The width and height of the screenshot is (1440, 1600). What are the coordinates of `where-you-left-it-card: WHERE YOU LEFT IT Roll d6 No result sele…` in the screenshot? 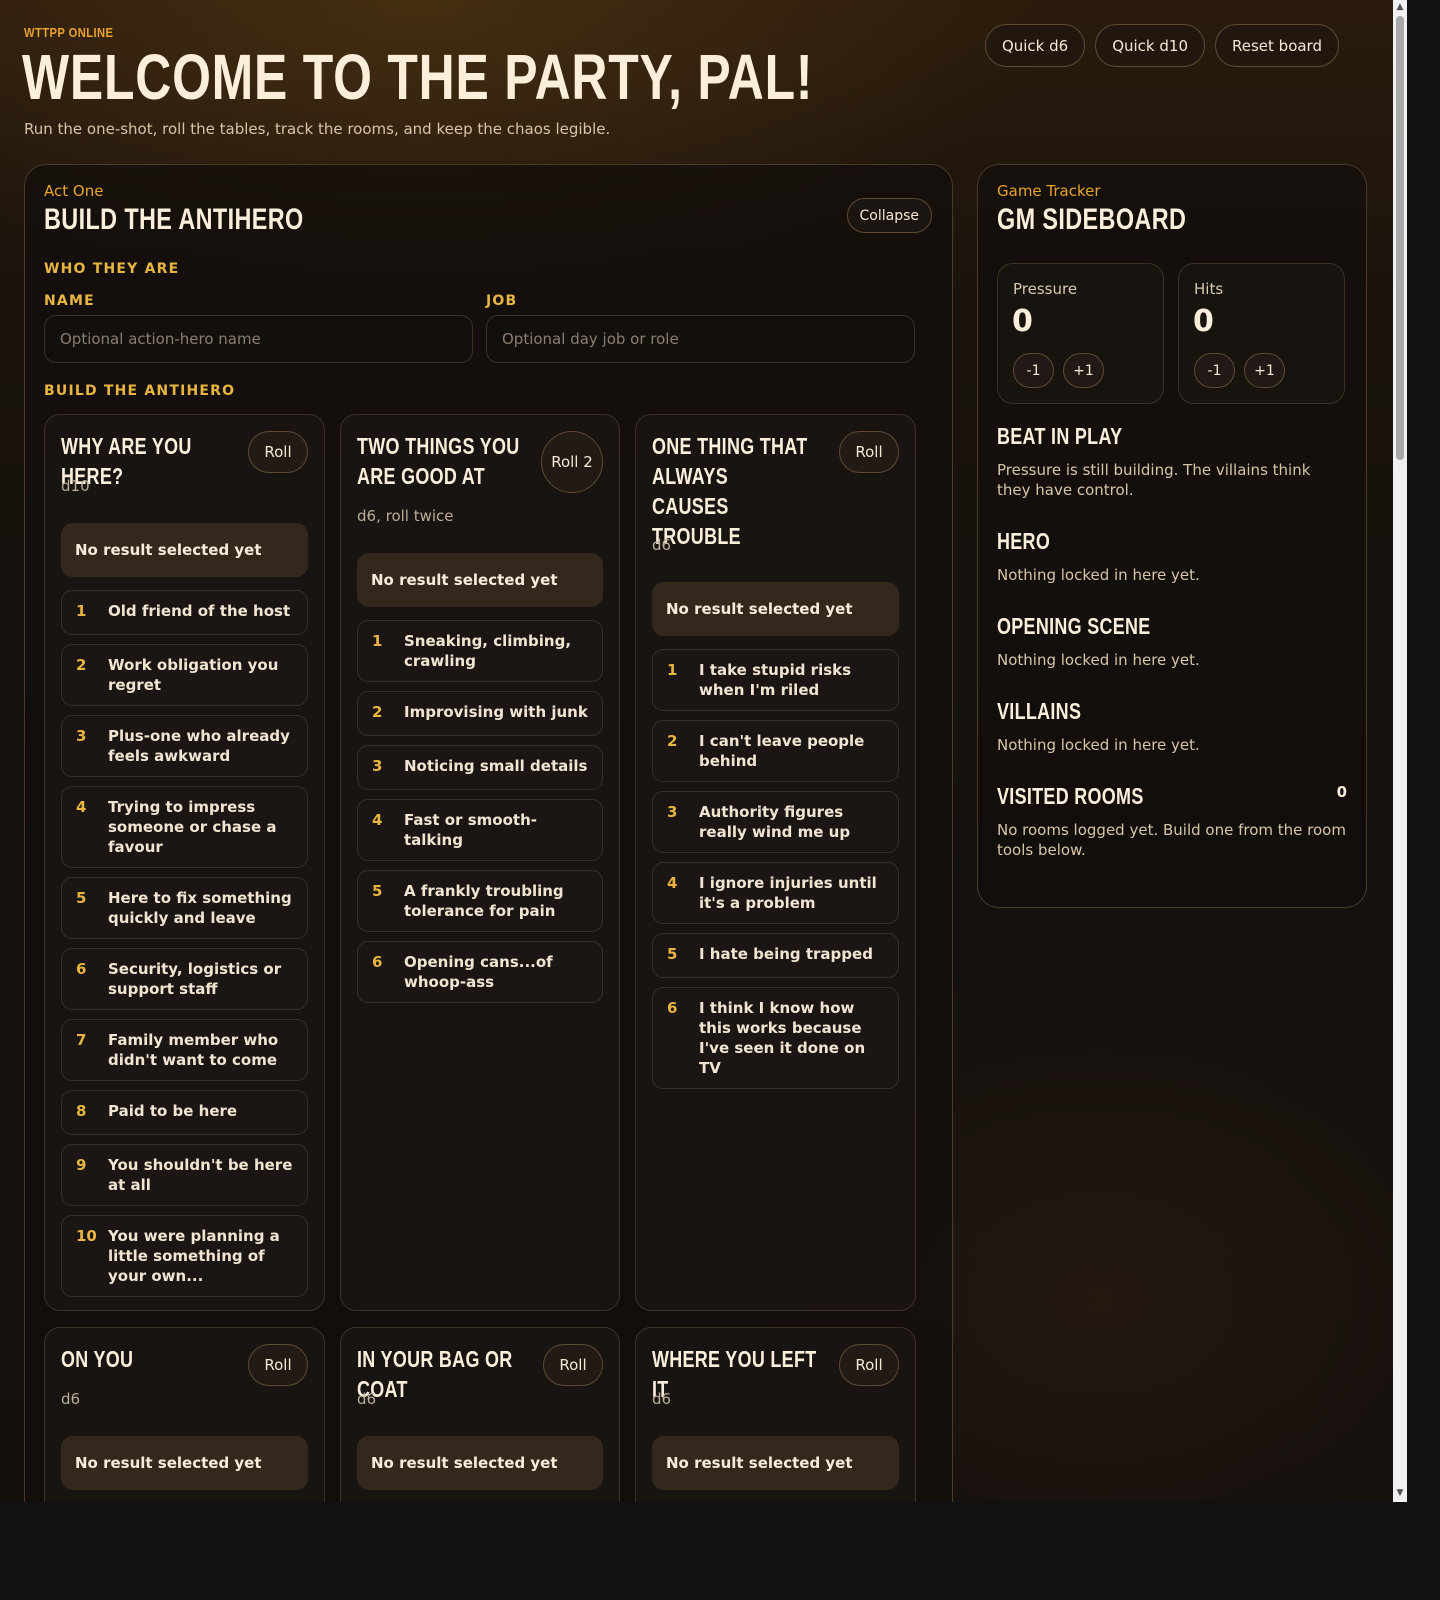 It's located at (775, 1414).